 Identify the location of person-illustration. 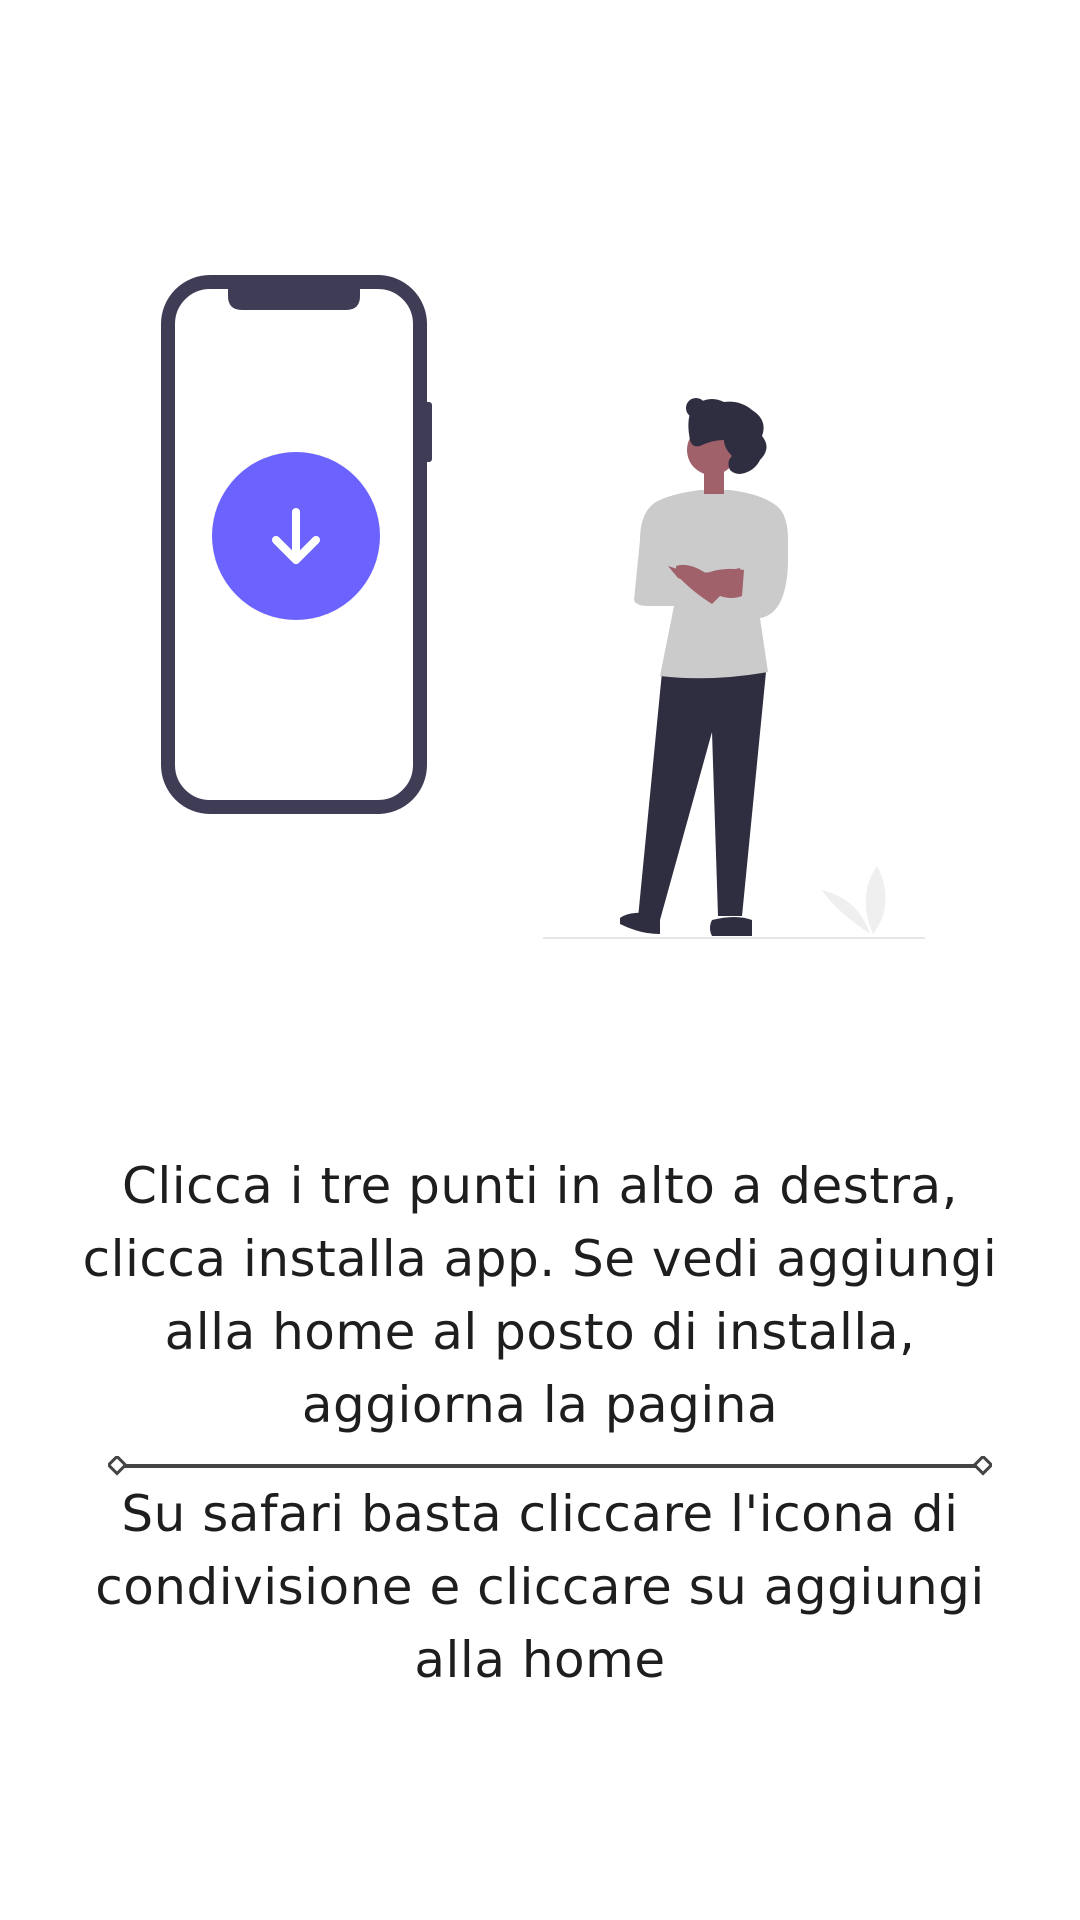
(704, 667).